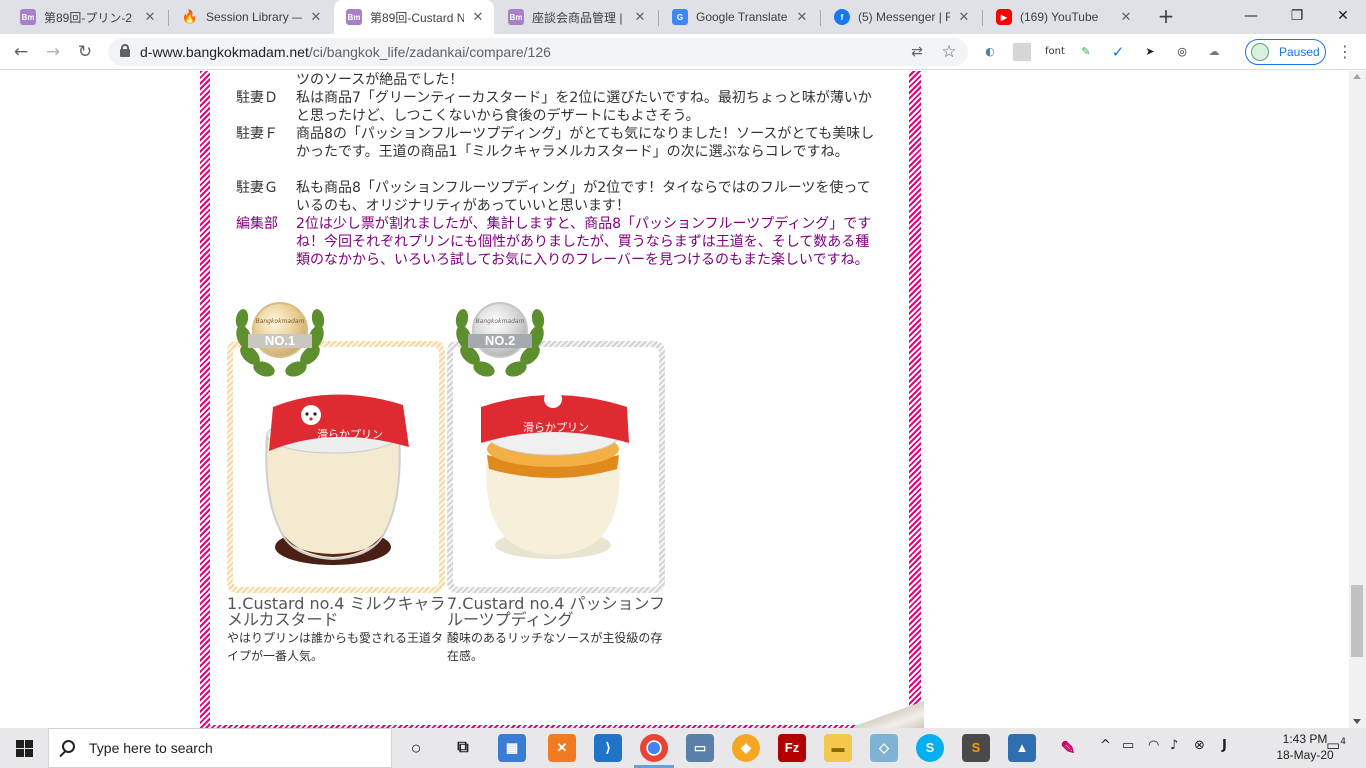 The image size is (1366, 768). Describe the element at coordinates (889, 709) in the screenshot. I see `page-curl-decoration` at that location.